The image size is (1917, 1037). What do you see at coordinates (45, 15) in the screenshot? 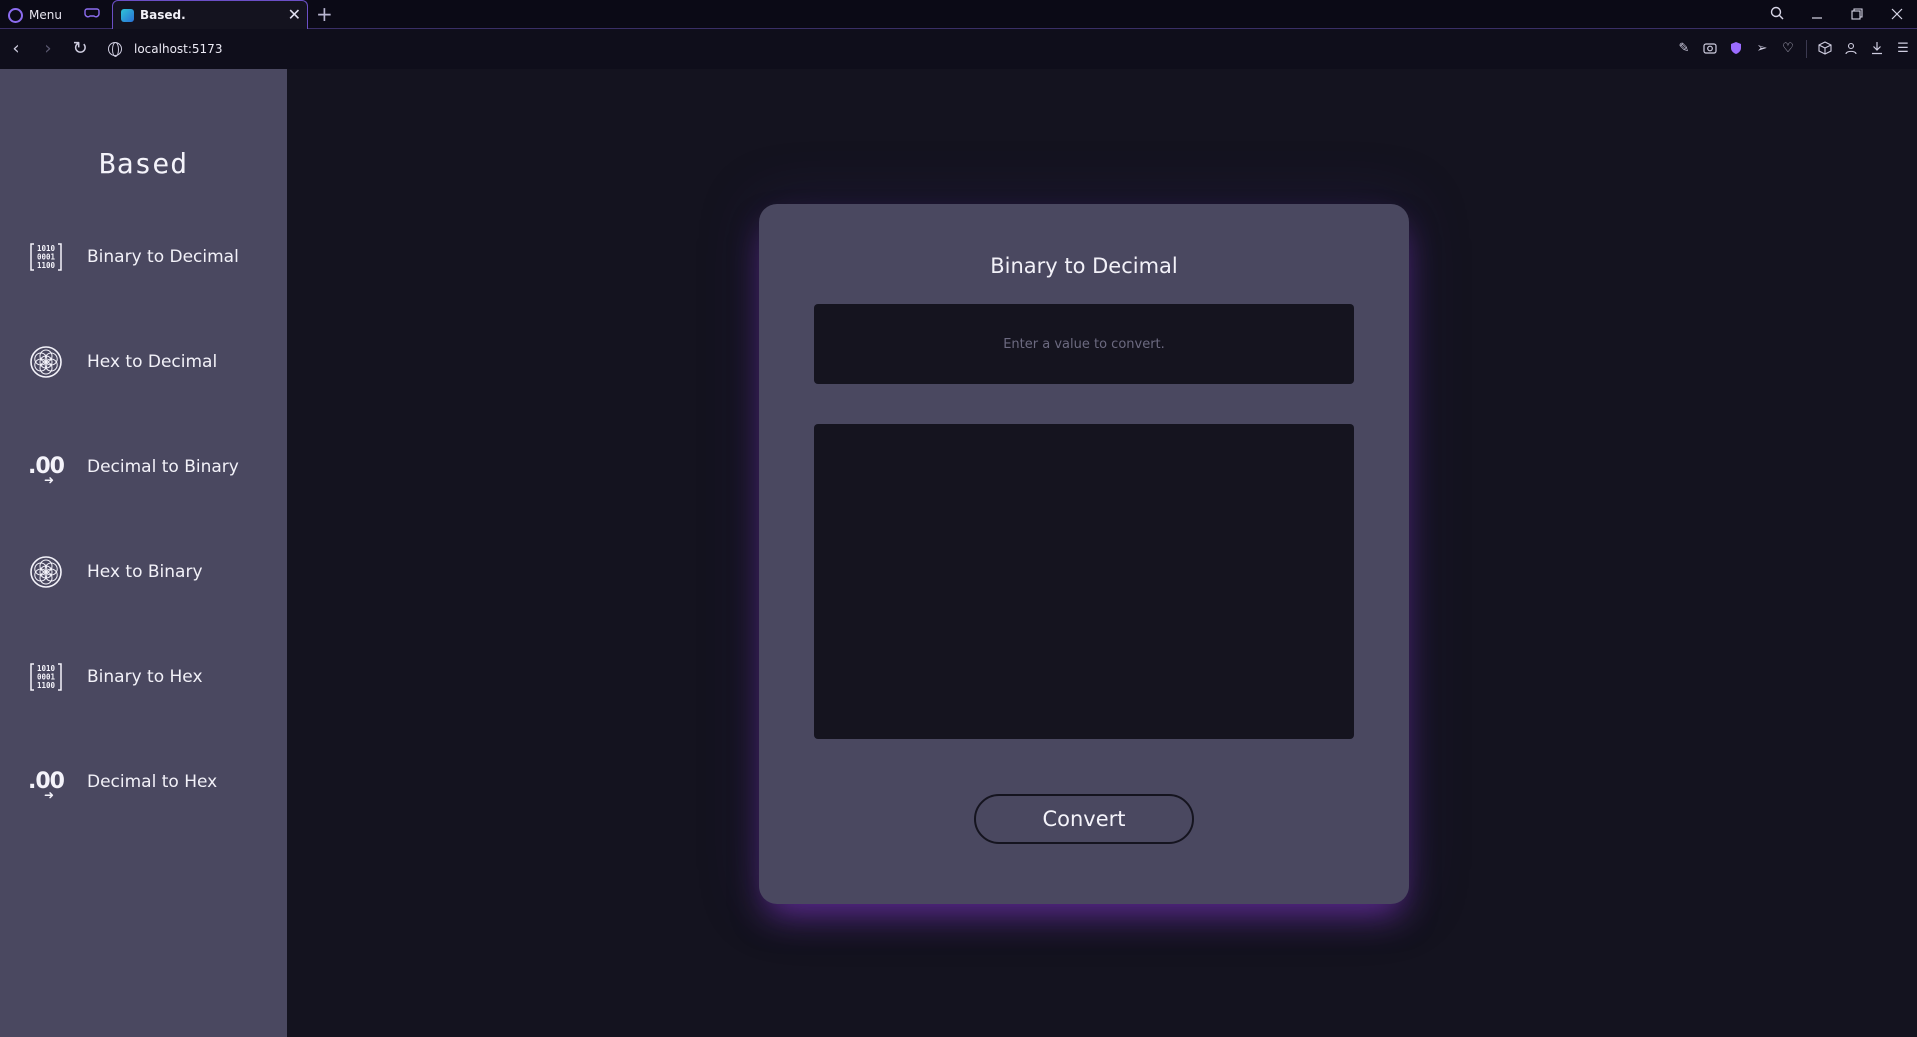
I see `browser-menu-label: Menu` at bounding box center [45, 15].